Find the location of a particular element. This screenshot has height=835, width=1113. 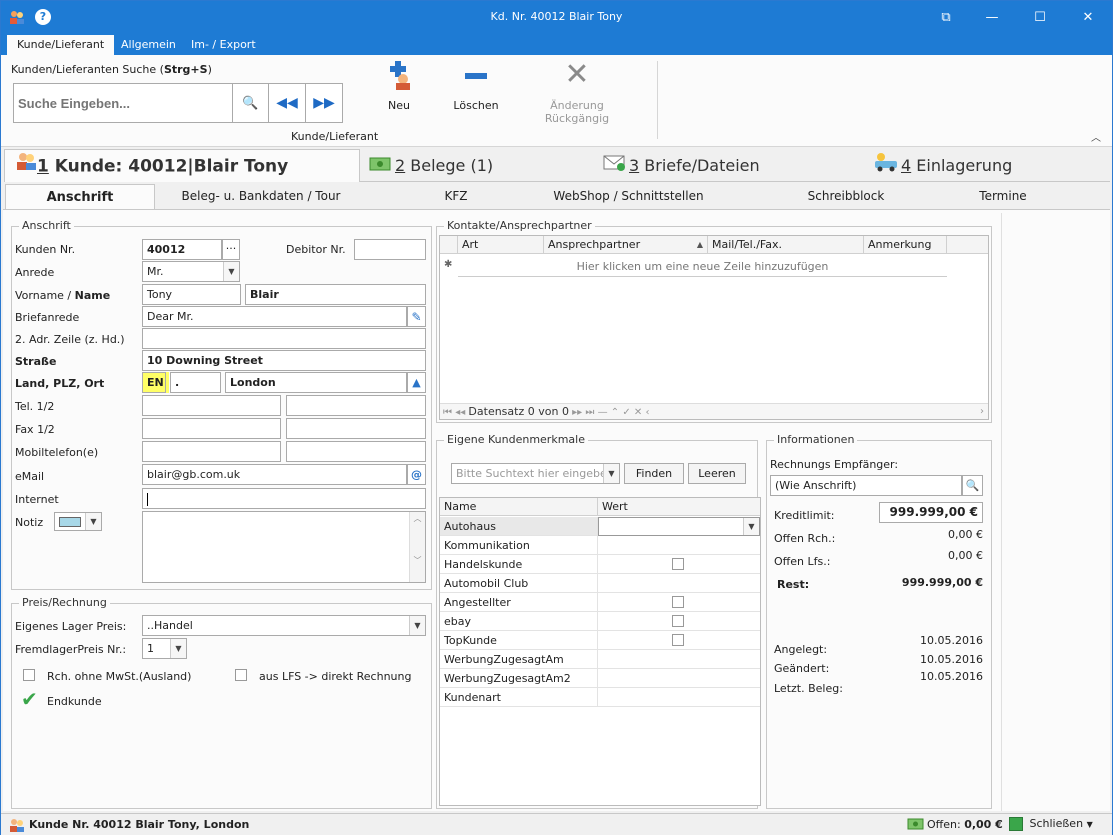

ort-field: London is located at coordinates (316, 382).